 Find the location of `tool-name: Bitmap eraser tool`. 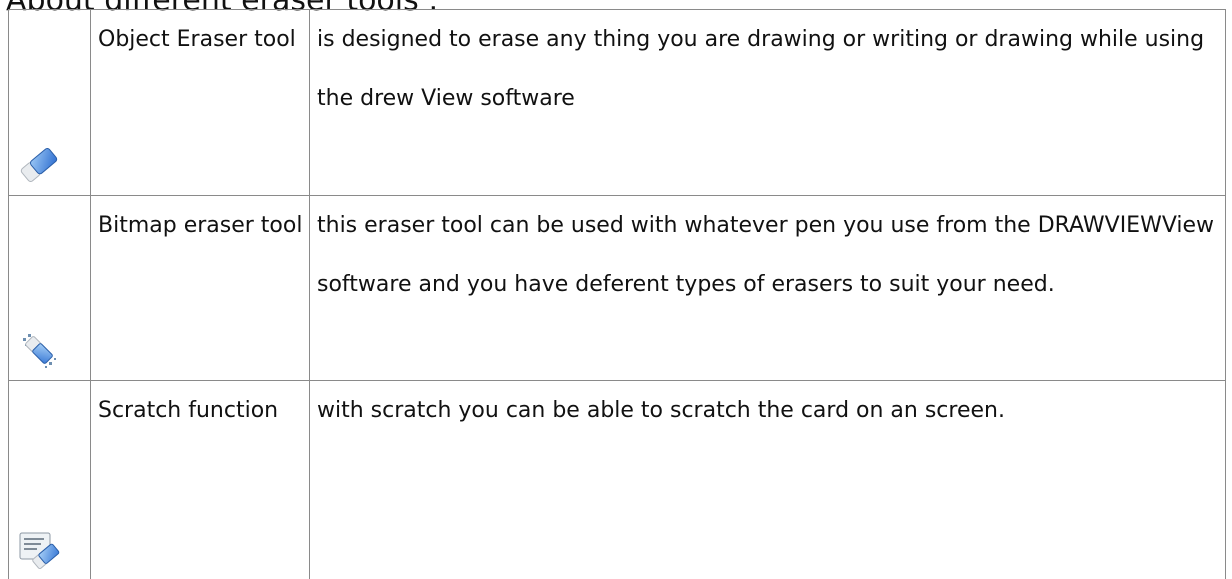

tool-name: Bitmap eraser tool is located at coordinates (200, 288).